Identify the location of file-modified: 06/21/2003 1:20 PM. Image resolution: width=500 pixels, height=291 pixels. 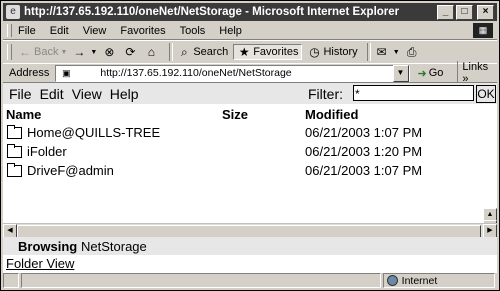
(364, 151).